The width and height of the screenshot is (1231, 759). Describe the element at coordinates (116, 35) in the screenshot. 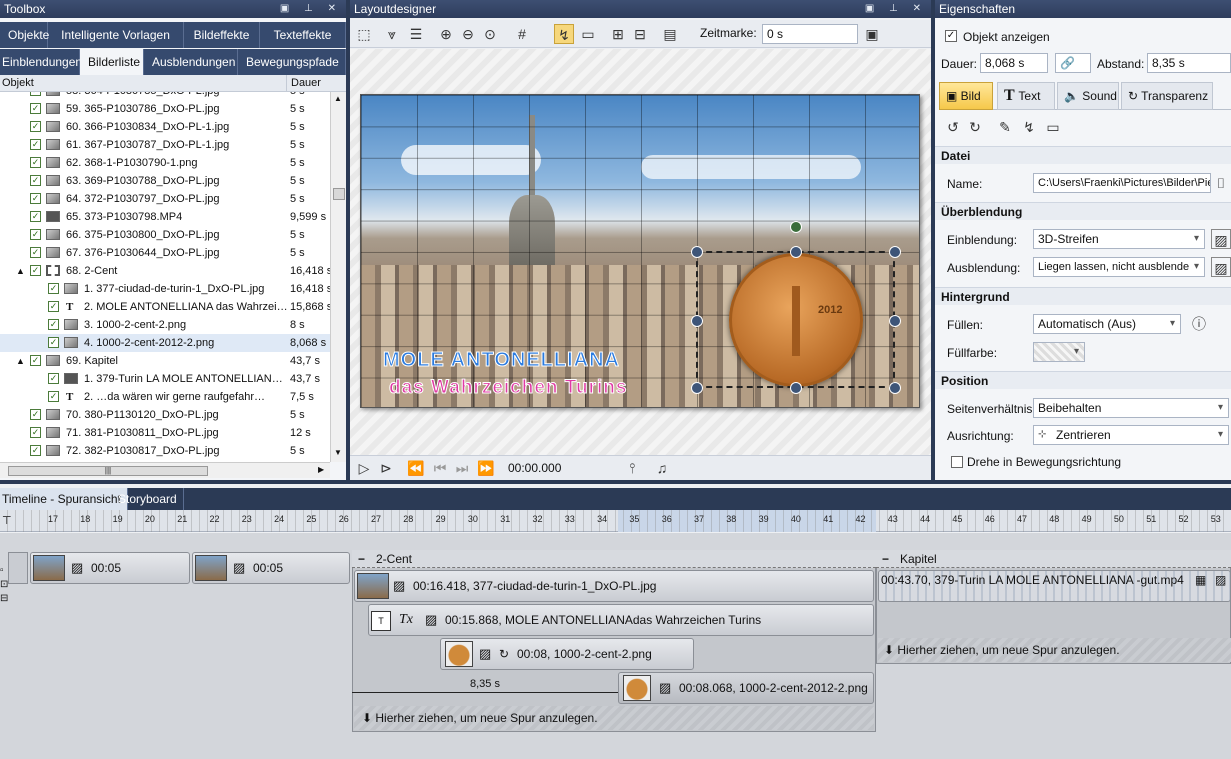

I see `tab-intelligente-vorlagen: Intelligente Vorlagen` at that location.